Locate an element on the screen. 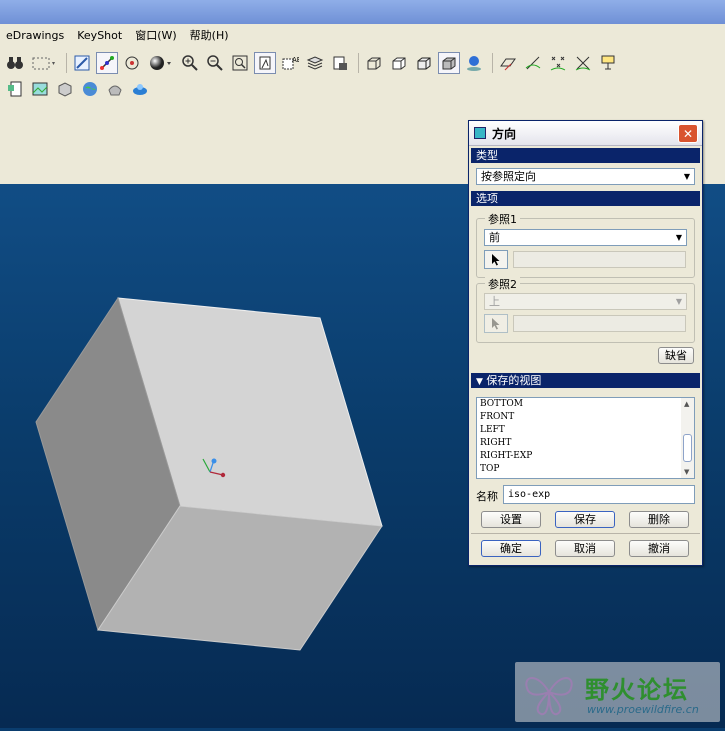 This screenshot has height=731, width=725. list-scrollbar: ▲ ▼ is located at coordinates (687, 438).